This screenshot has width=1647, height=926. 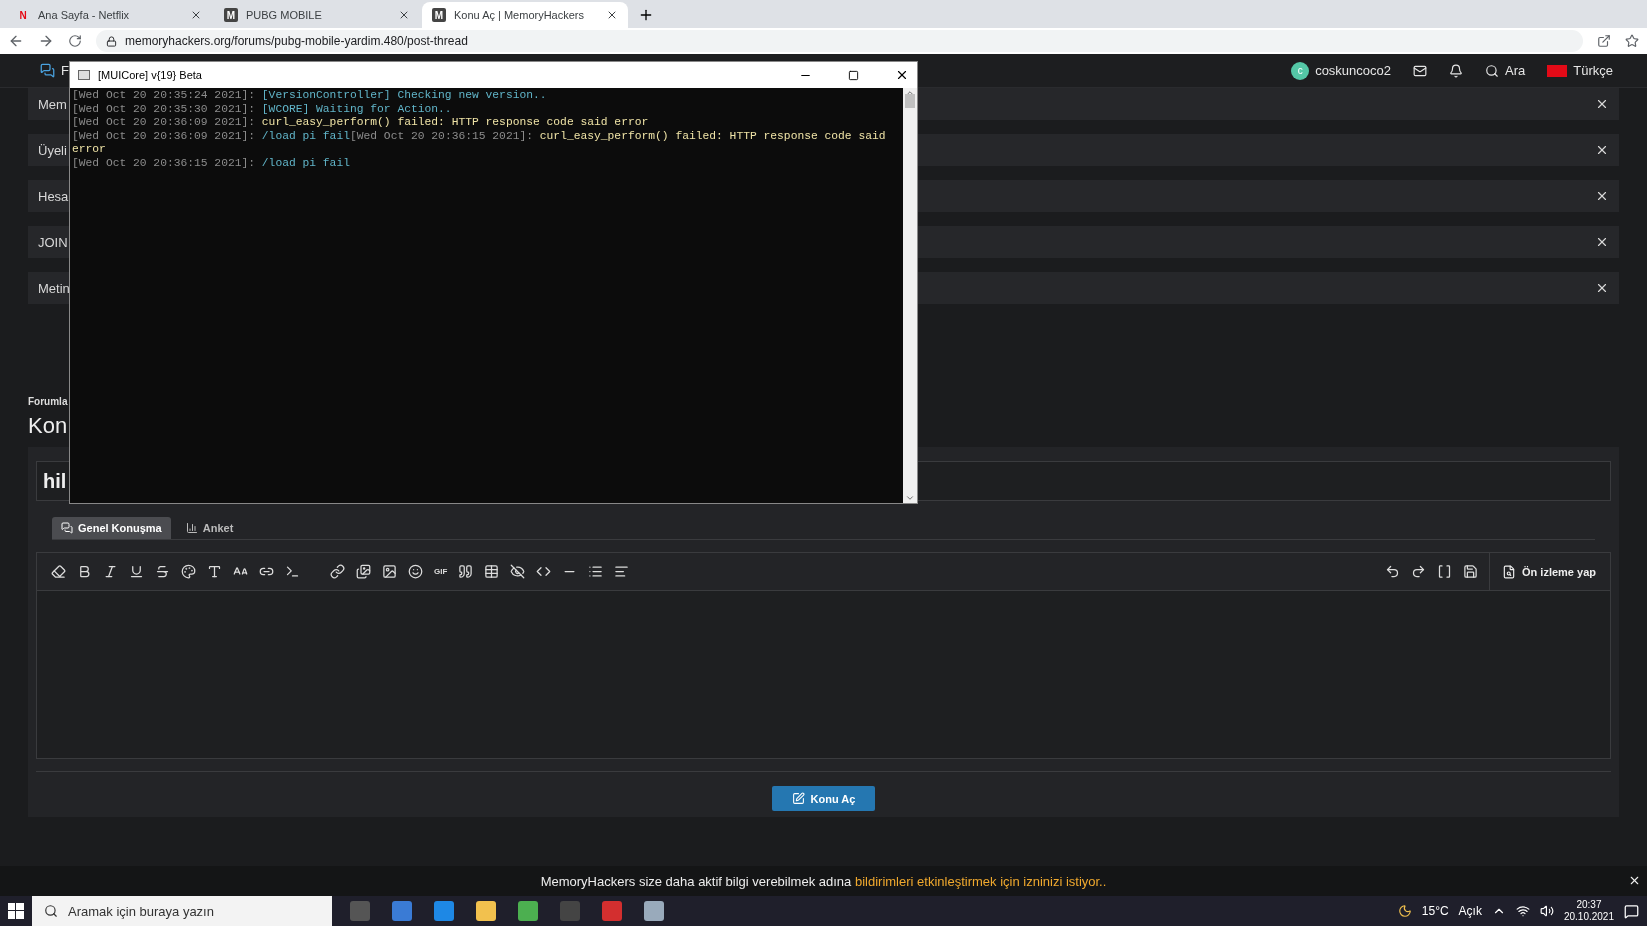 What do you see at coordinates (361, 123) in the screenshot?
I see `console-line: [Wed Oct 20 20:36:09 2021]: curl_easy_perform() failed: HTTP response code said error` at bounding box center [361, 123].